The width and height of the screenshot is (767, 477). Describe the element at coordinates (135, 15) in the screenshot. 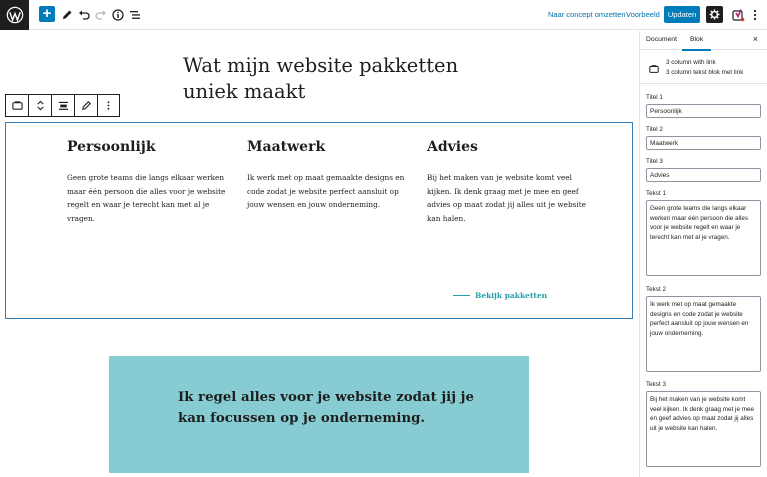

I see `block-navigation-icon` at that location.